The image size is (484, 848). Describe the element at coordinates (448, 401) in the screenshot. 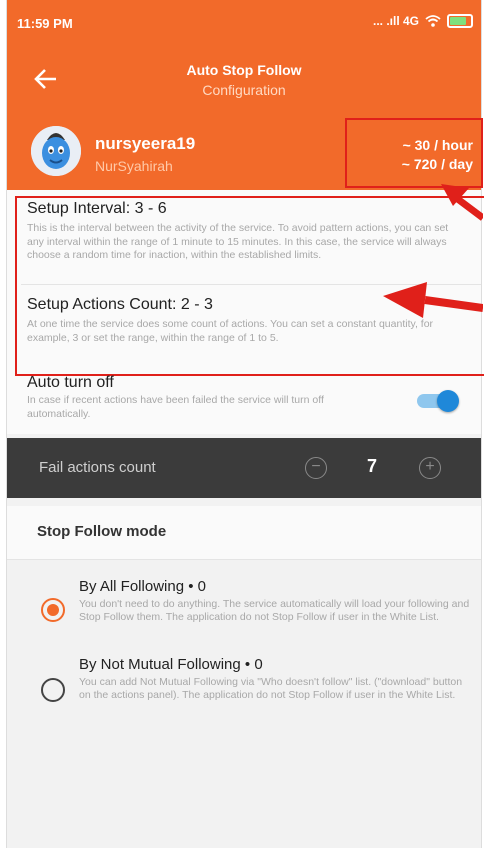

I see `toggle-knob` at that location.